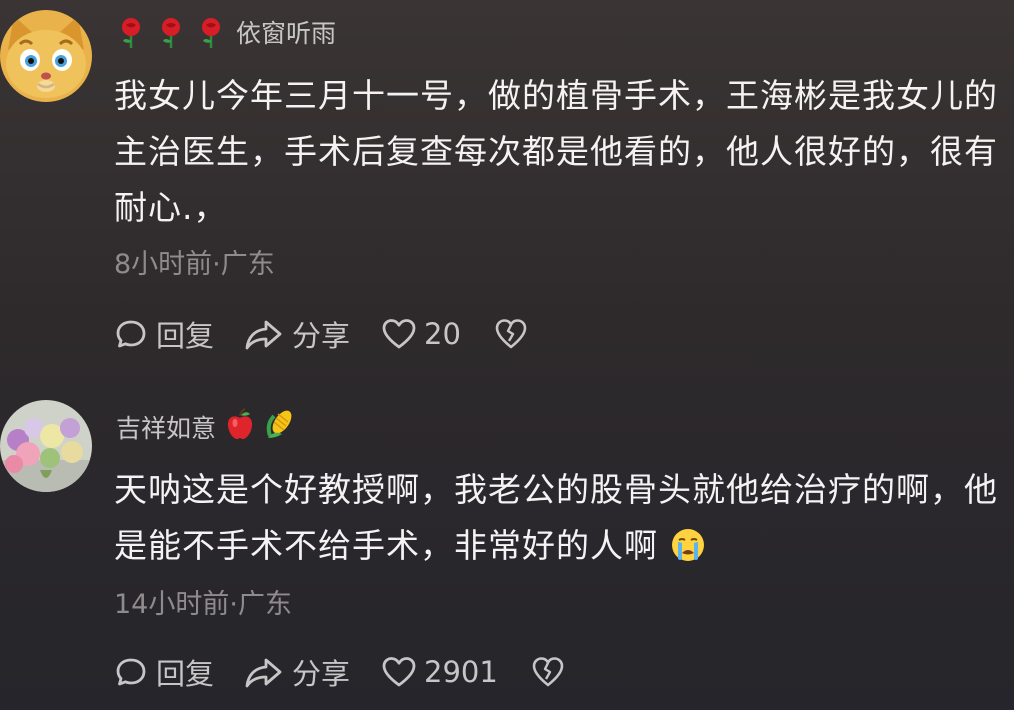 This screenshot has width=1014, height=710. I want to click on like-count: 2901, so click(461, 672).